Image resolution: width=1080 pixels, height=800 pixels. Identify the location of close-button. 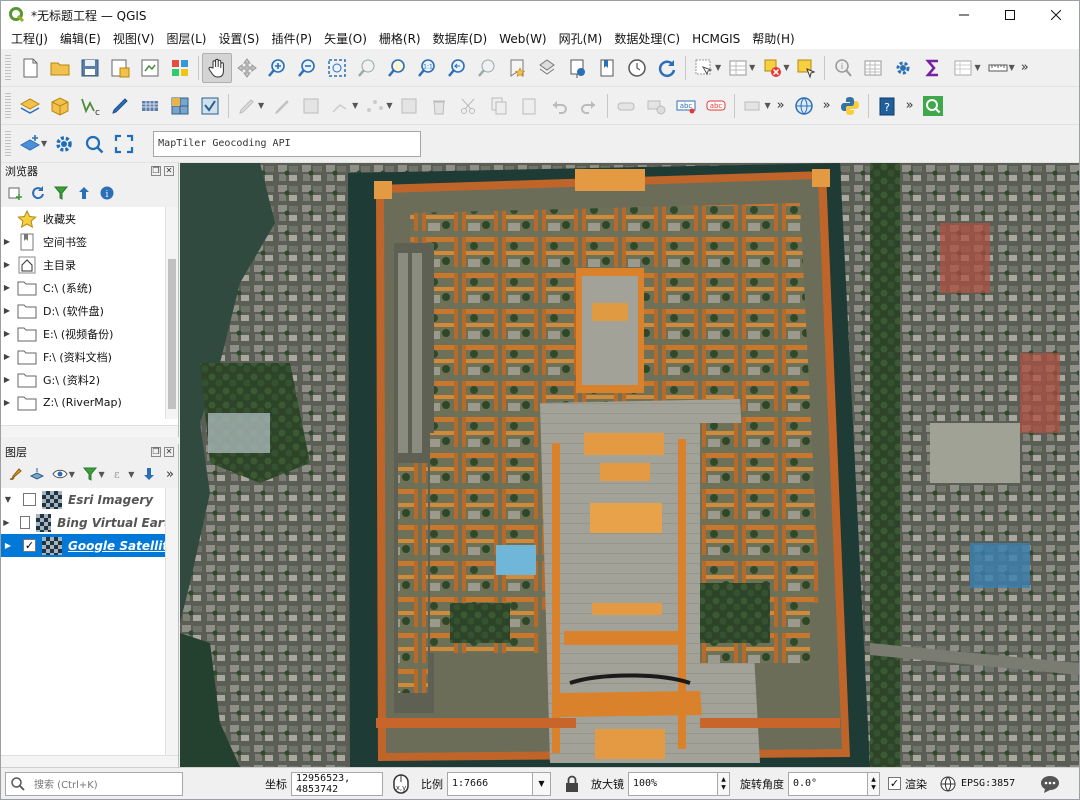
(1056, 15).